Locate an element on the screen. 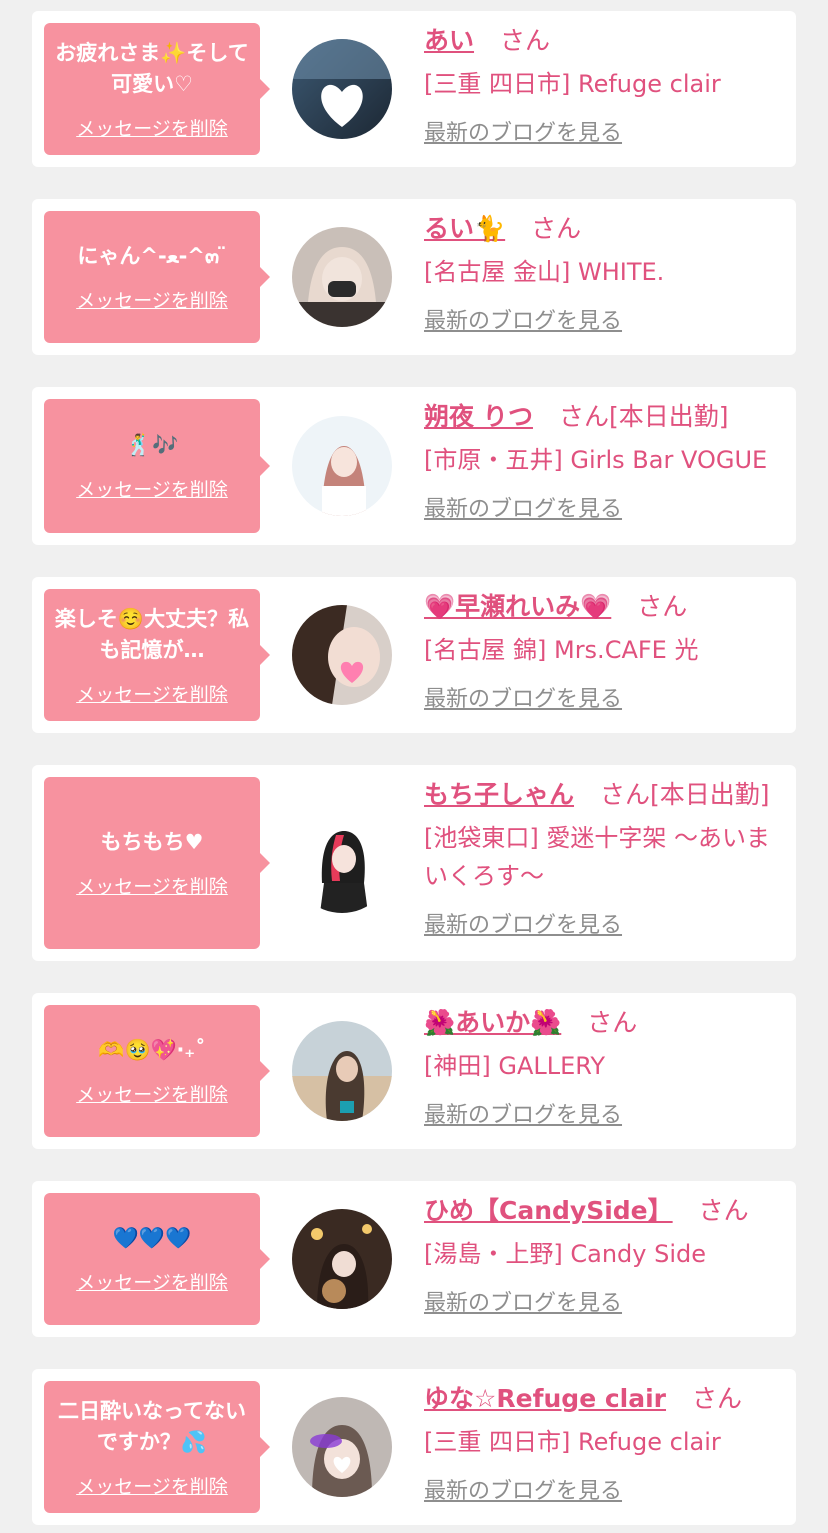 The height and width of the screenshot is (1533, 828). shop-label: [名古屋 金山] WHITE. is located at coordinates (544, 272).